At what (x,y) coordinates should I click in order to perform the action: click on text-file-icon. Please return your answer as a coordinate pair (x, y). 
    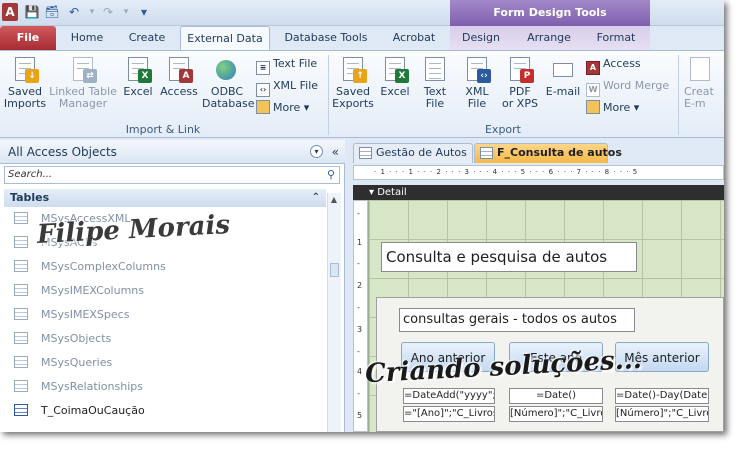
    Looking at the image, I should click on (435, 69).